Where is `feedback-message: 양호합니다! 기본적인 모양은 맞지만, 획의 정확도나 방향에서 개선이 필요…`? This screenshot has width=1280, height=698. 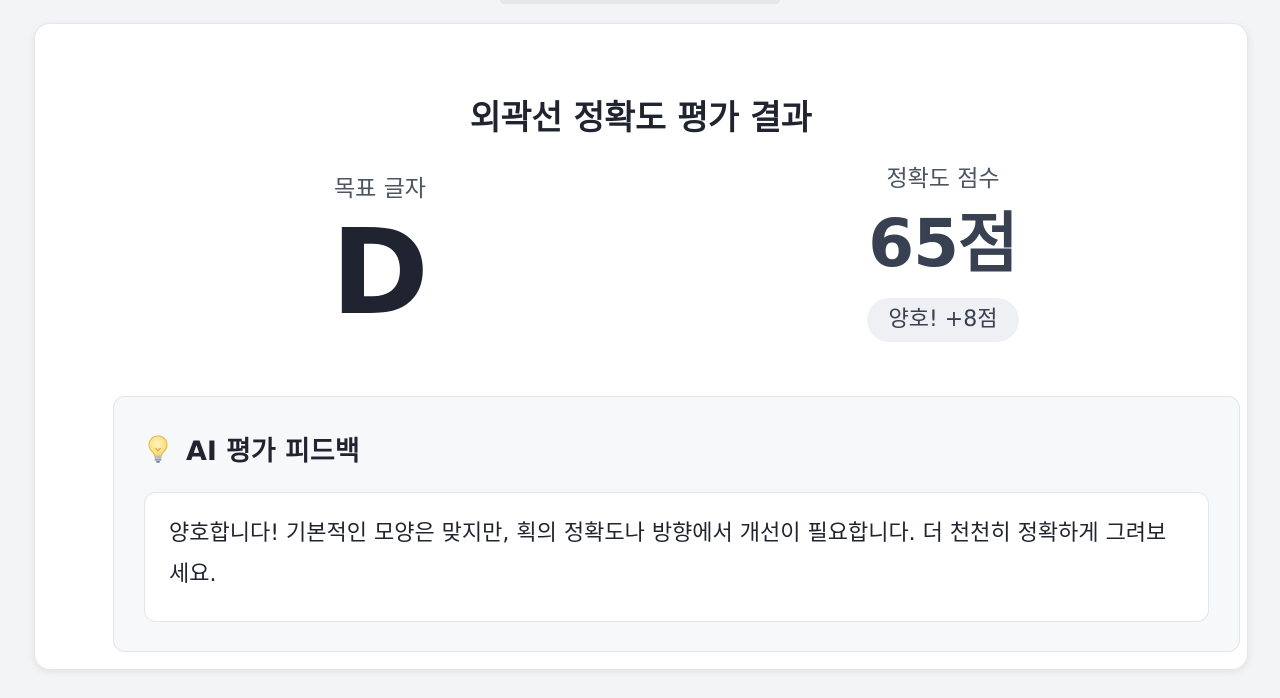
feedback-message: 양호합니다! 기본적인 모양은 맞지만, 획의 정확도나 방향에서 개선이 필요… is located at coordinates (668, 554).